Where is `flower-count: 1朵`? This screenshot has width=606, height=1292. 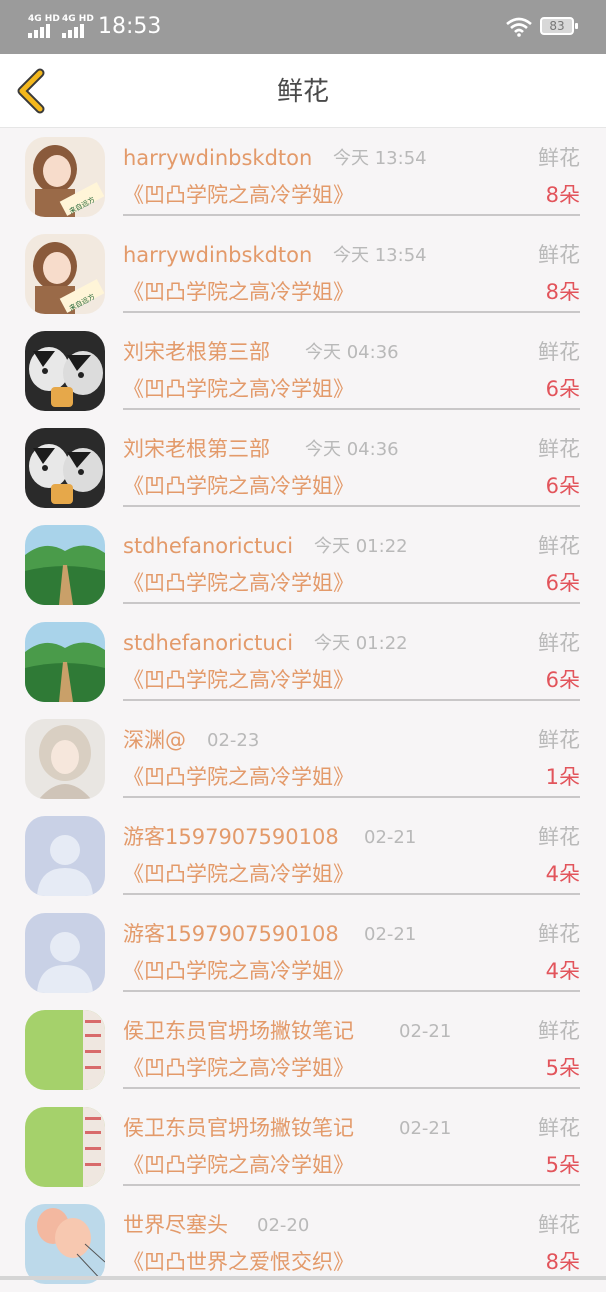
flower-count: 1朵 is located at coordinates (562, 777).